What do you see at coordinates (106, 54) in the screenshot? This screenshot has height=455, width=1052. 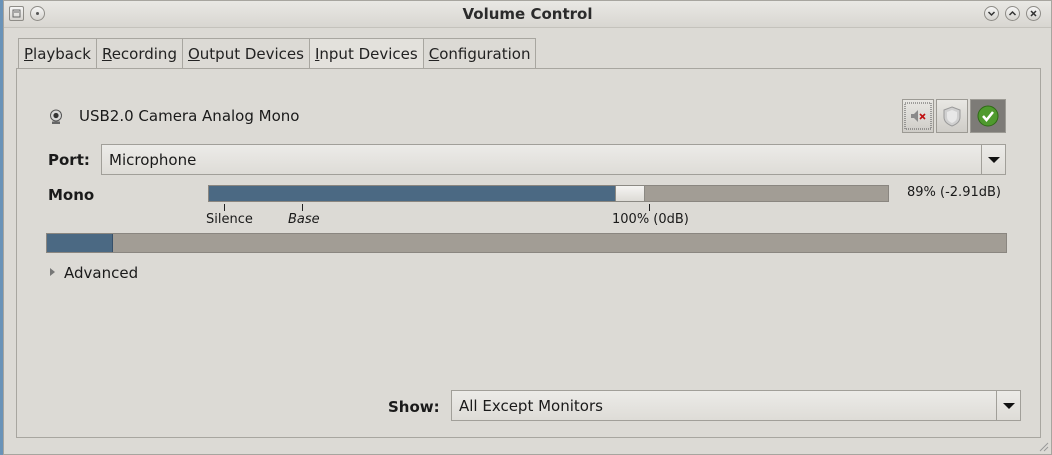 I see `tab-mnemonic: R` at bounding box center [106, 54].